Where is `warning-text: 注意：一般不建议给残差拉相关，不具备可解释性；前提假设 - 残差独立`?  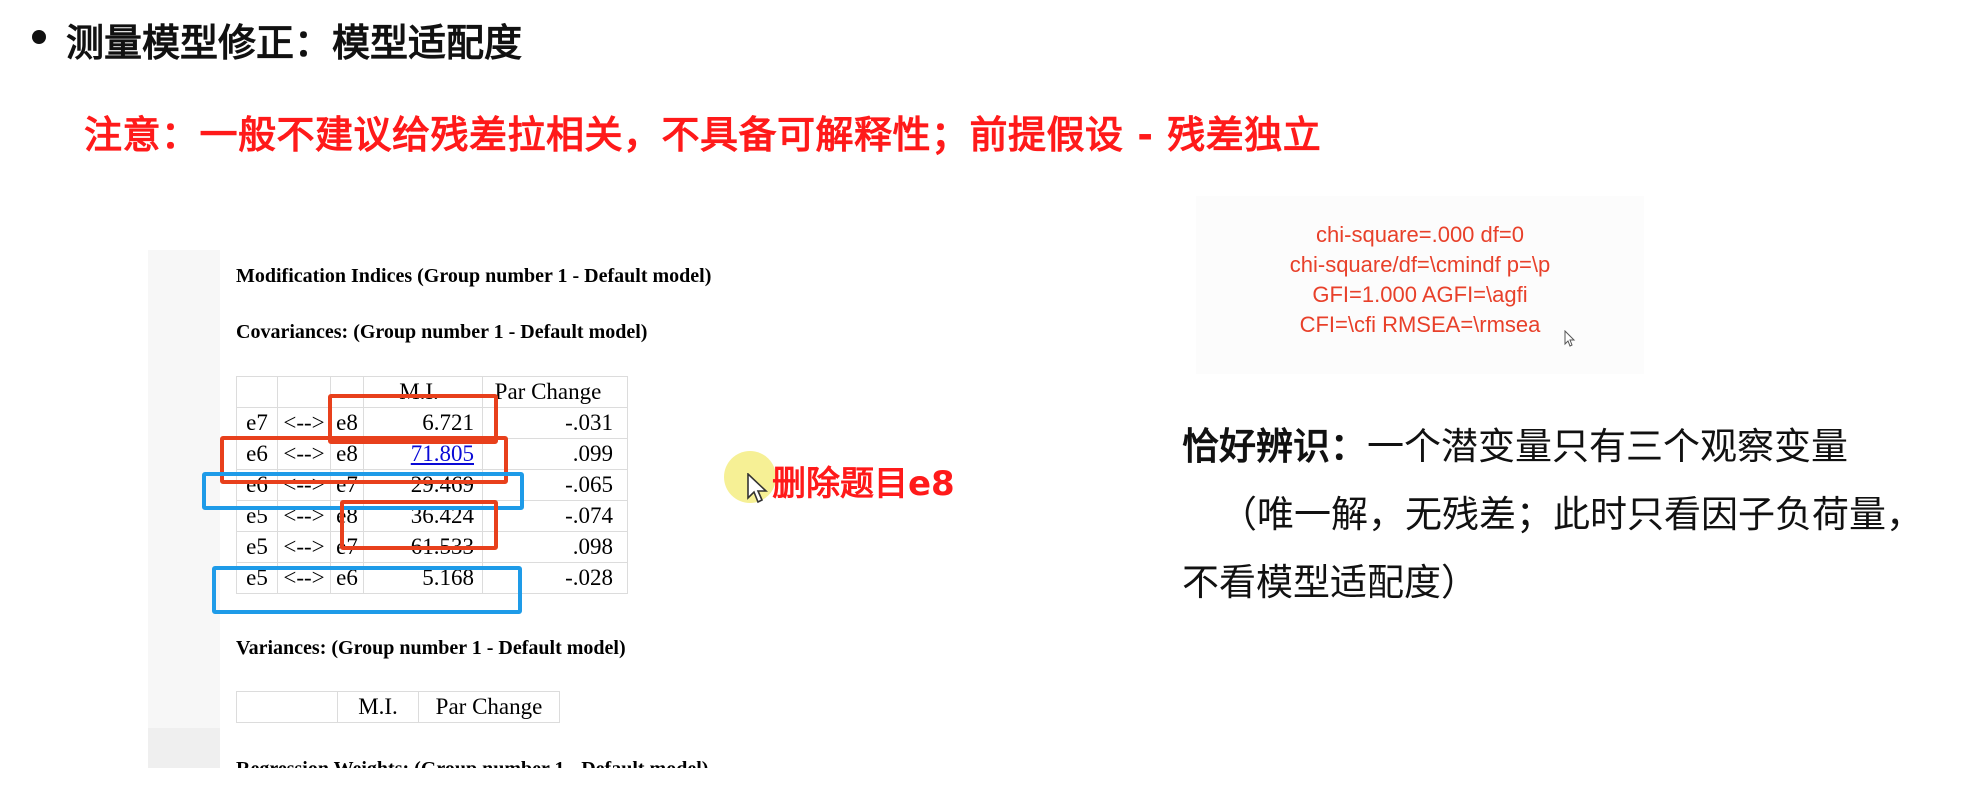 warning-text: 注意：一般不建议给残差拉相关，不具备可解释性；前提假设 - 残差独立 is located at coordinates (703, 135).